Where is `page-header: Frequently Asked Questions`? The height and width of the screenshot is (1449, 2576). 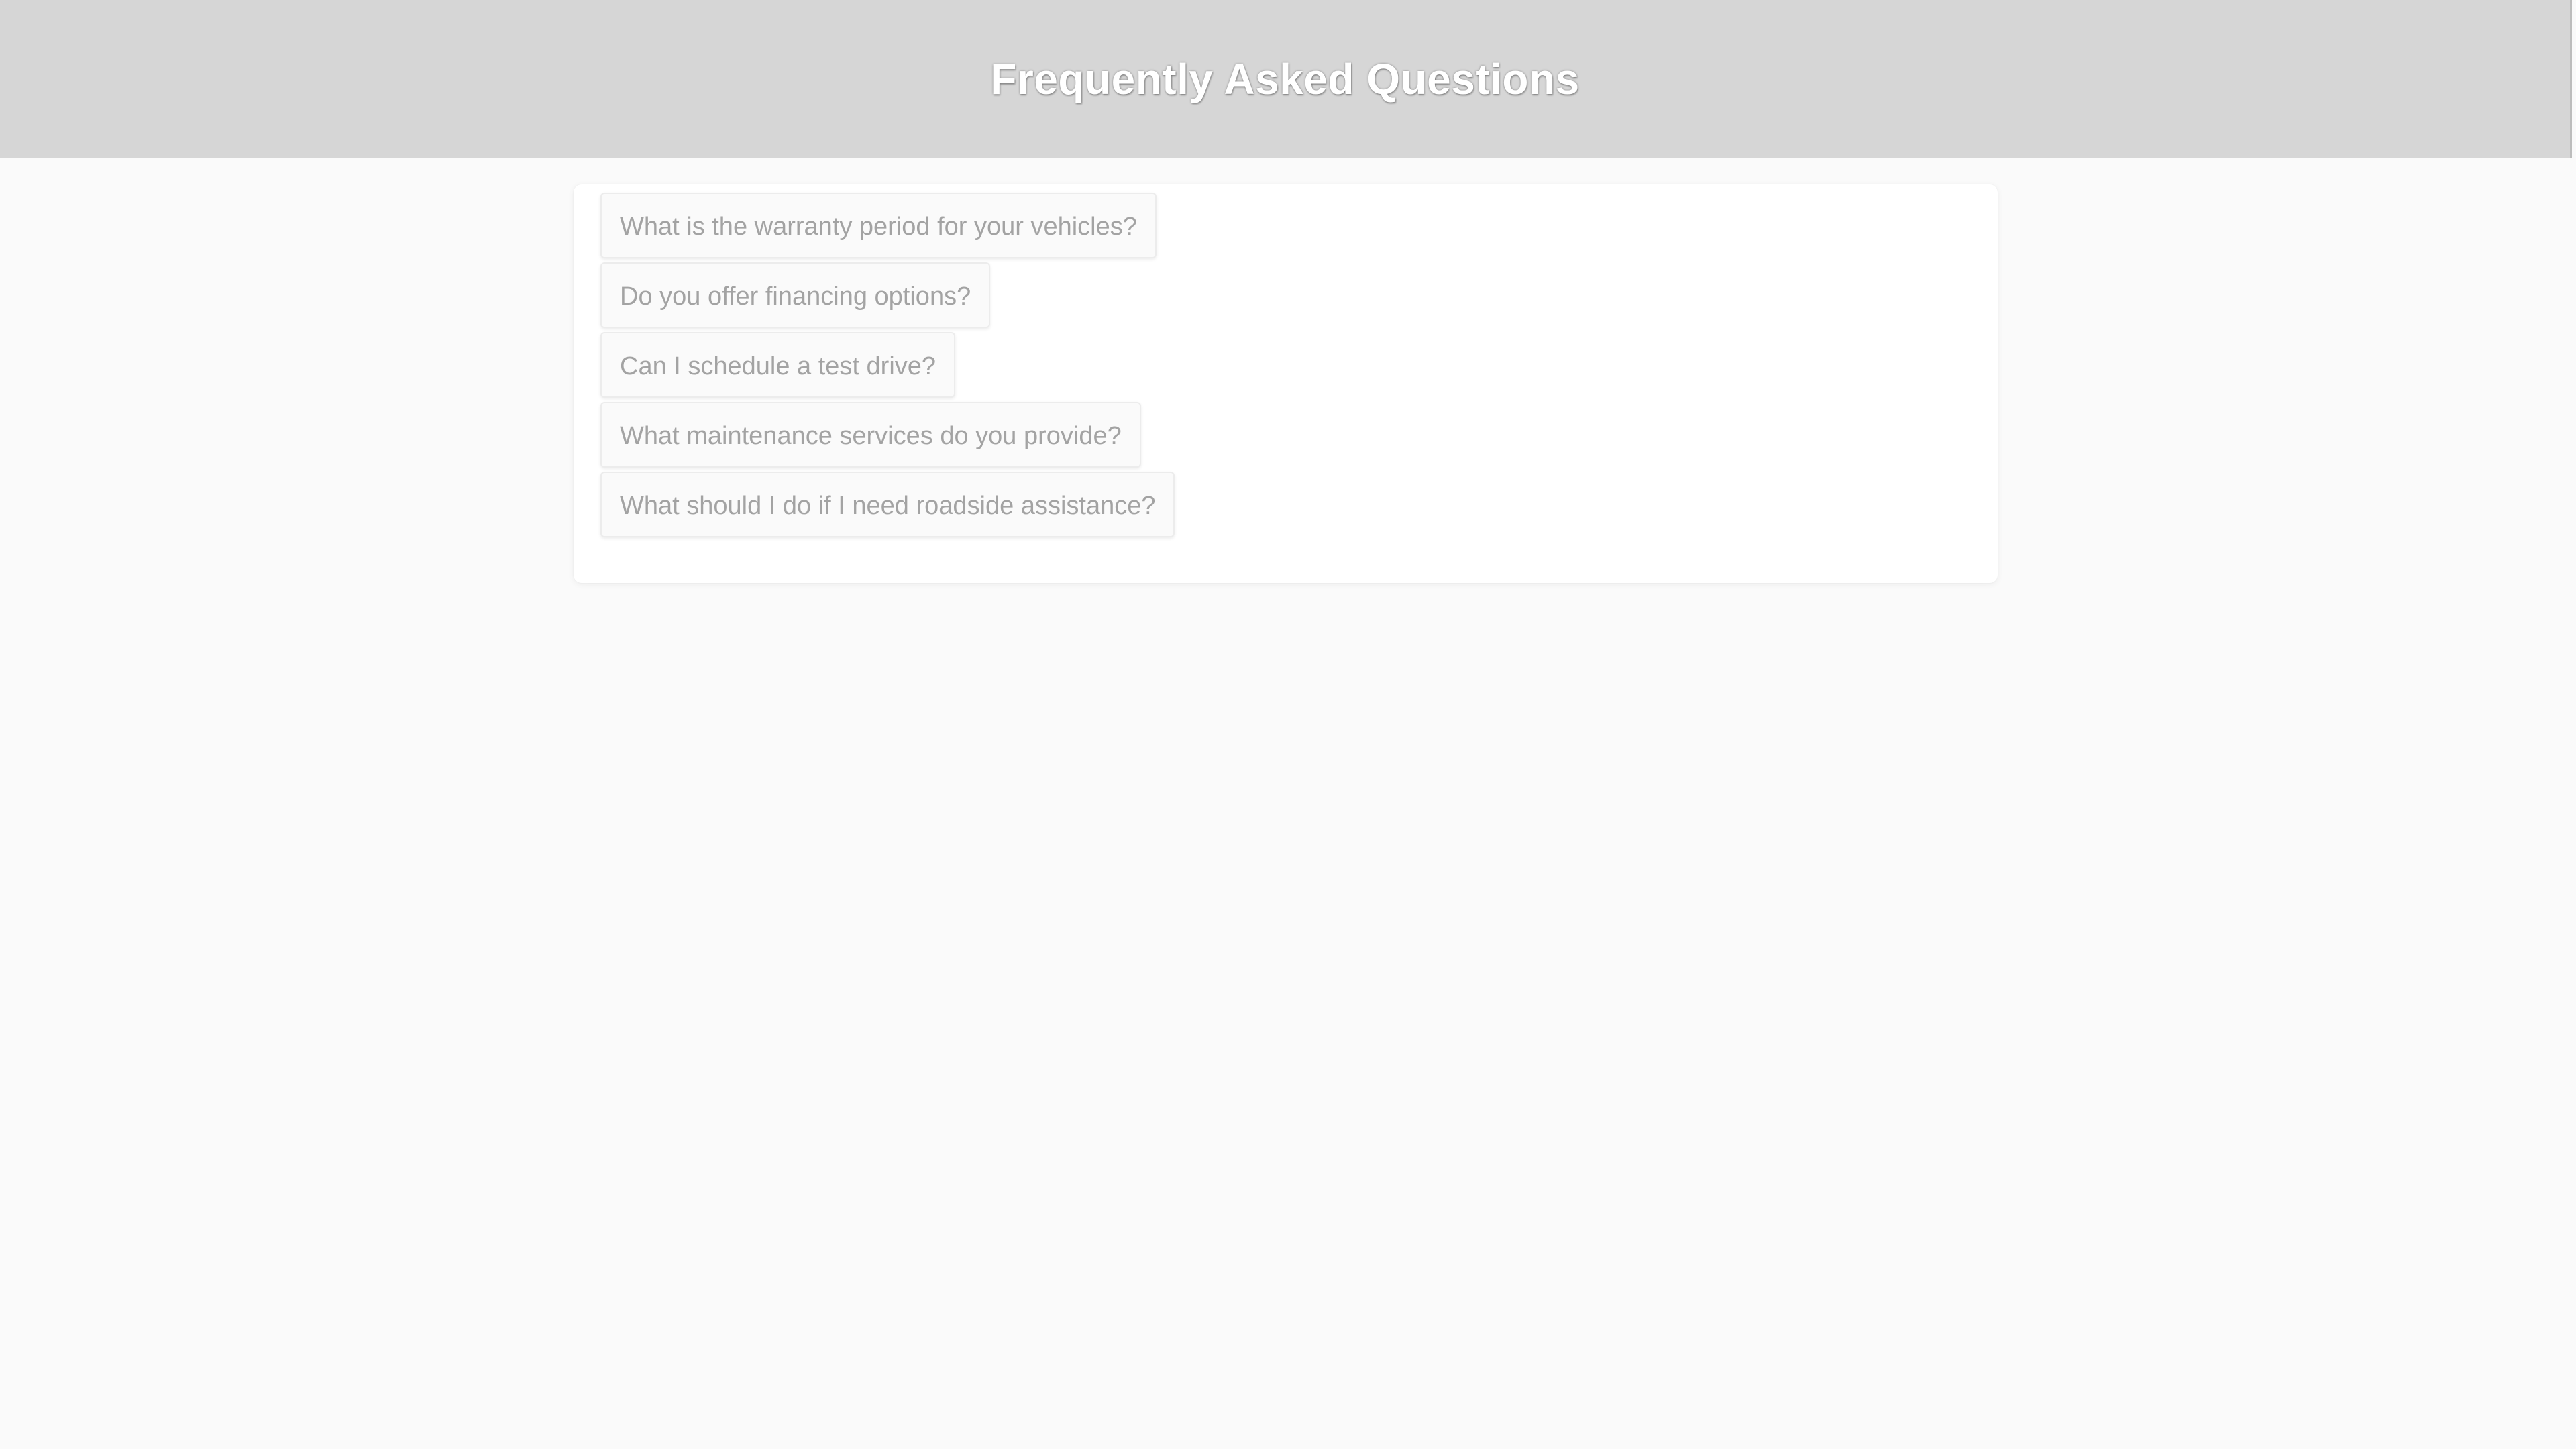 page-header: Frequently Asked Questions is located at coordinates (1286, 79).